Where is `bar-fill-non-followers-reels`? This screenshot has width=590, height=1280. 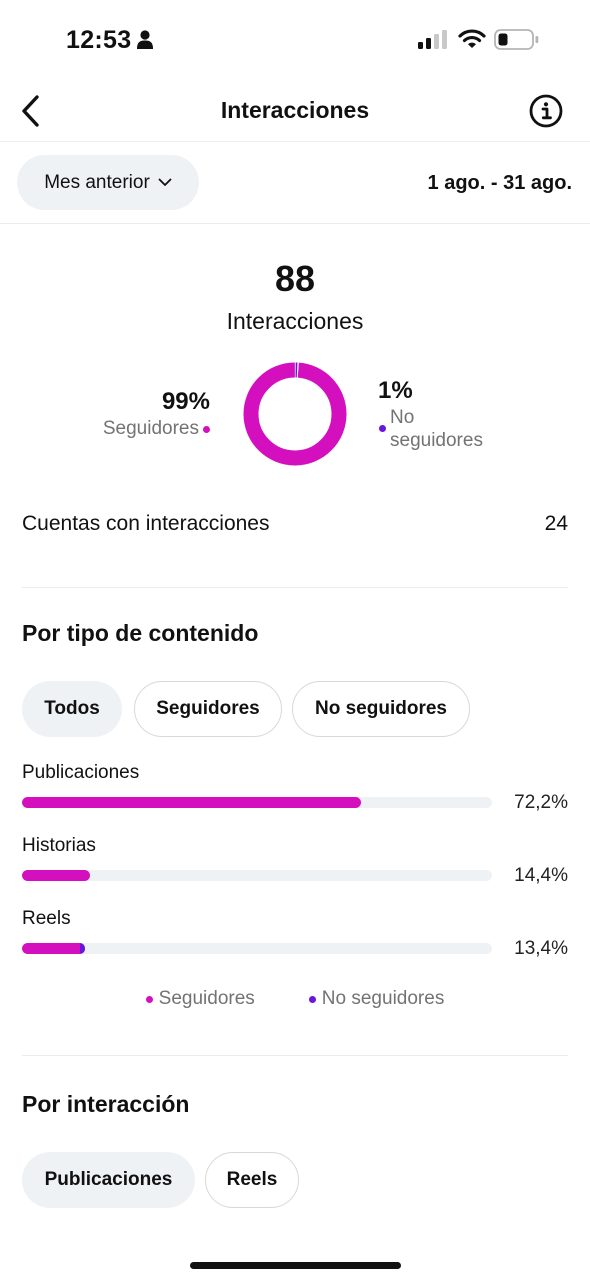 bar-fill-non-followers-reels is located at coordinates (82, 948).